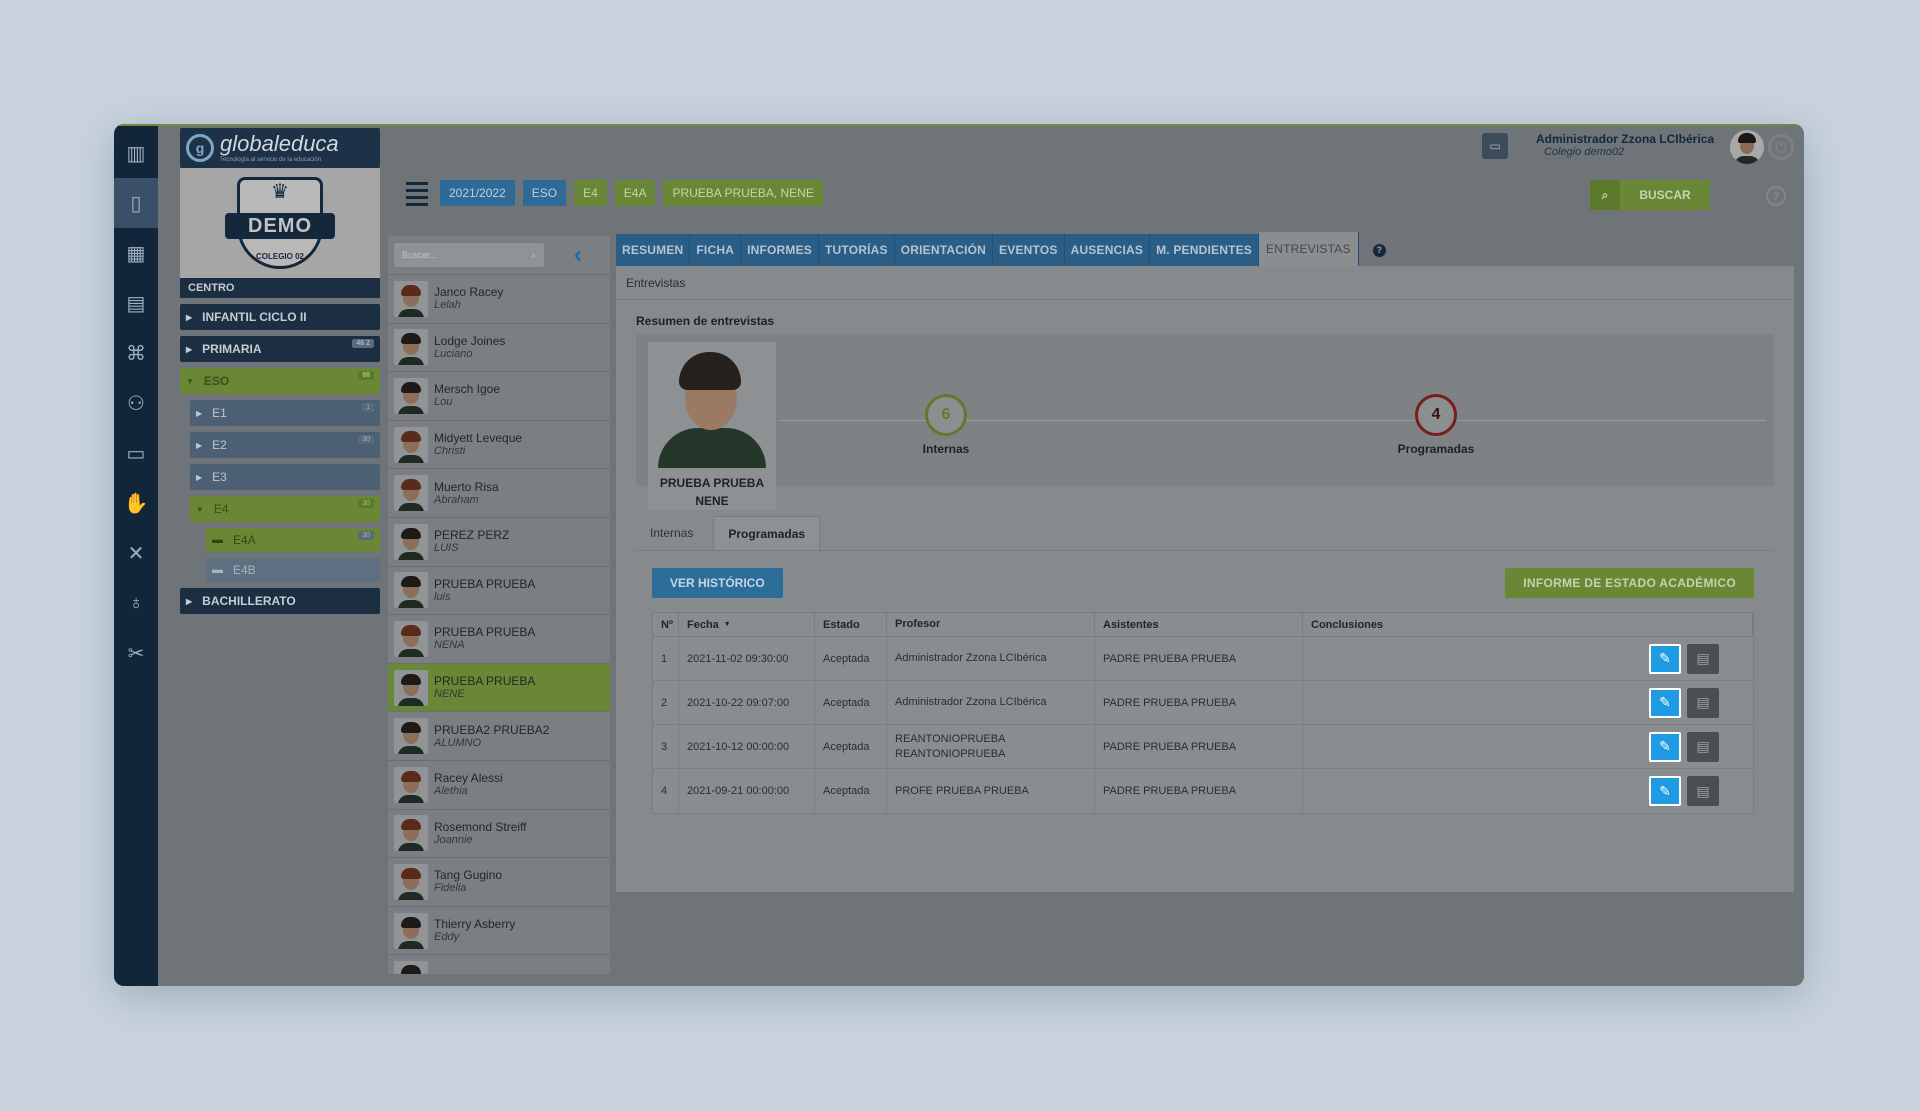  What do you see at coordinates (136, 403) in the screenshot?
I see `people-icon: ⚇` at bounding box center [136, 403].